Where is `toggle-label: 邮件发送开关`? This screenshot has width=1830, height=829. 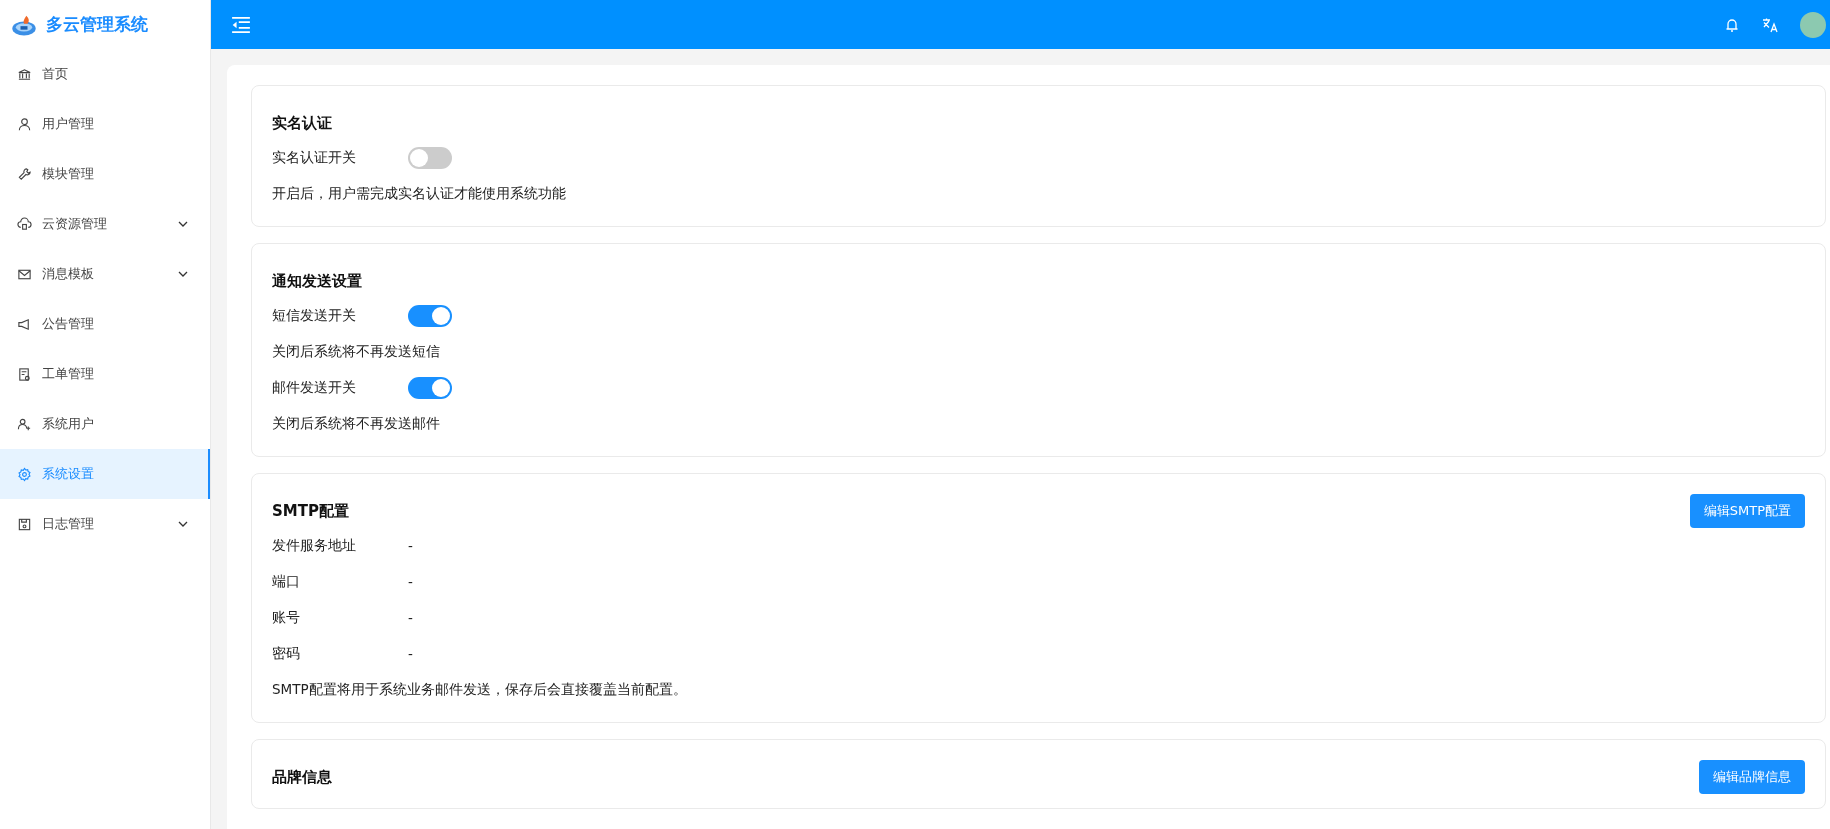
toggle-label: 邮件发送开关 is located at coordinates (314, 388).